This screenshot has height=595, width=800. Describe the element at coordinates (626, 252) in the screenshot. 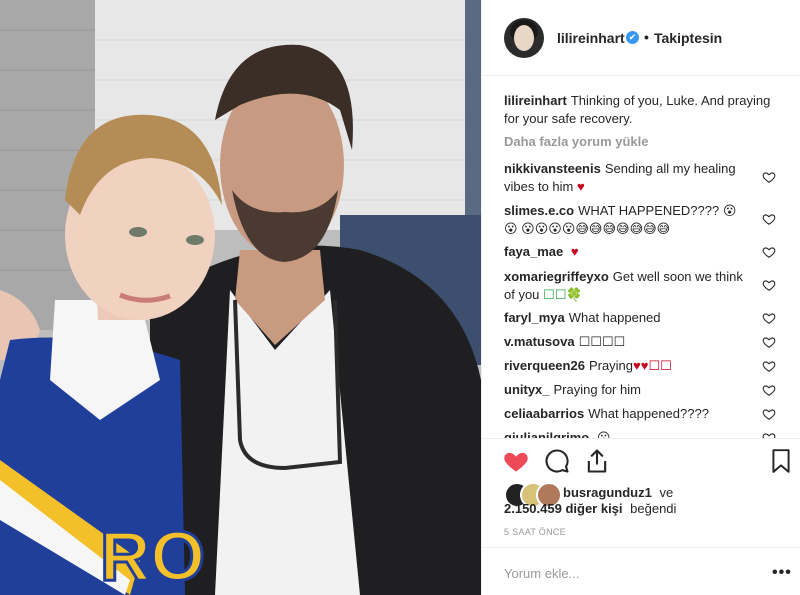

I see `comment-item: faya_mae ♥` at that location.